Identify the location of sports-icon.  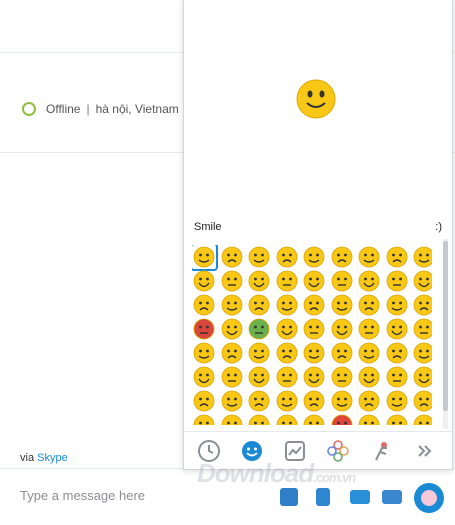
(381, 451).